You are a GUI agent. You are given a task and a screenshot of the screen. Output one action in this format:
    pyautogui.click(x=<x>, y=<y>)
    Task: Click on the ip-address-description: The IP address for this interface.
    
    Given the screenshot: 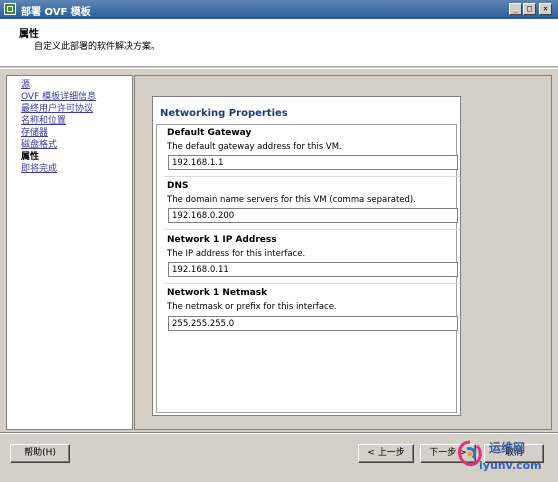 What is the action you would take?
    pyautogui.click(x=236, y=254)
    